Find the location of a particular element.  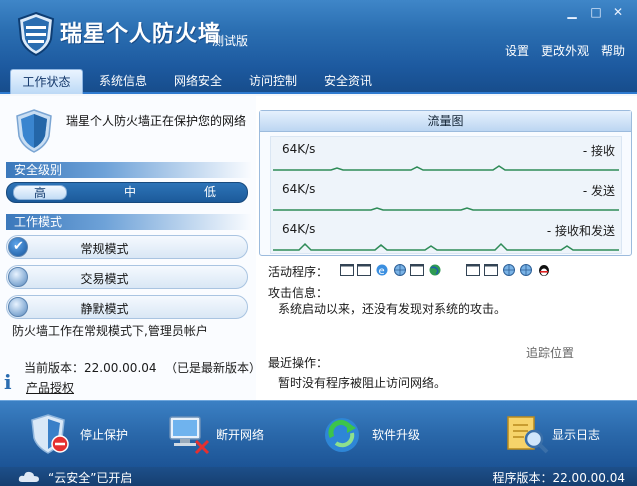

receive-graph-line is located at coordinates (446, 168).